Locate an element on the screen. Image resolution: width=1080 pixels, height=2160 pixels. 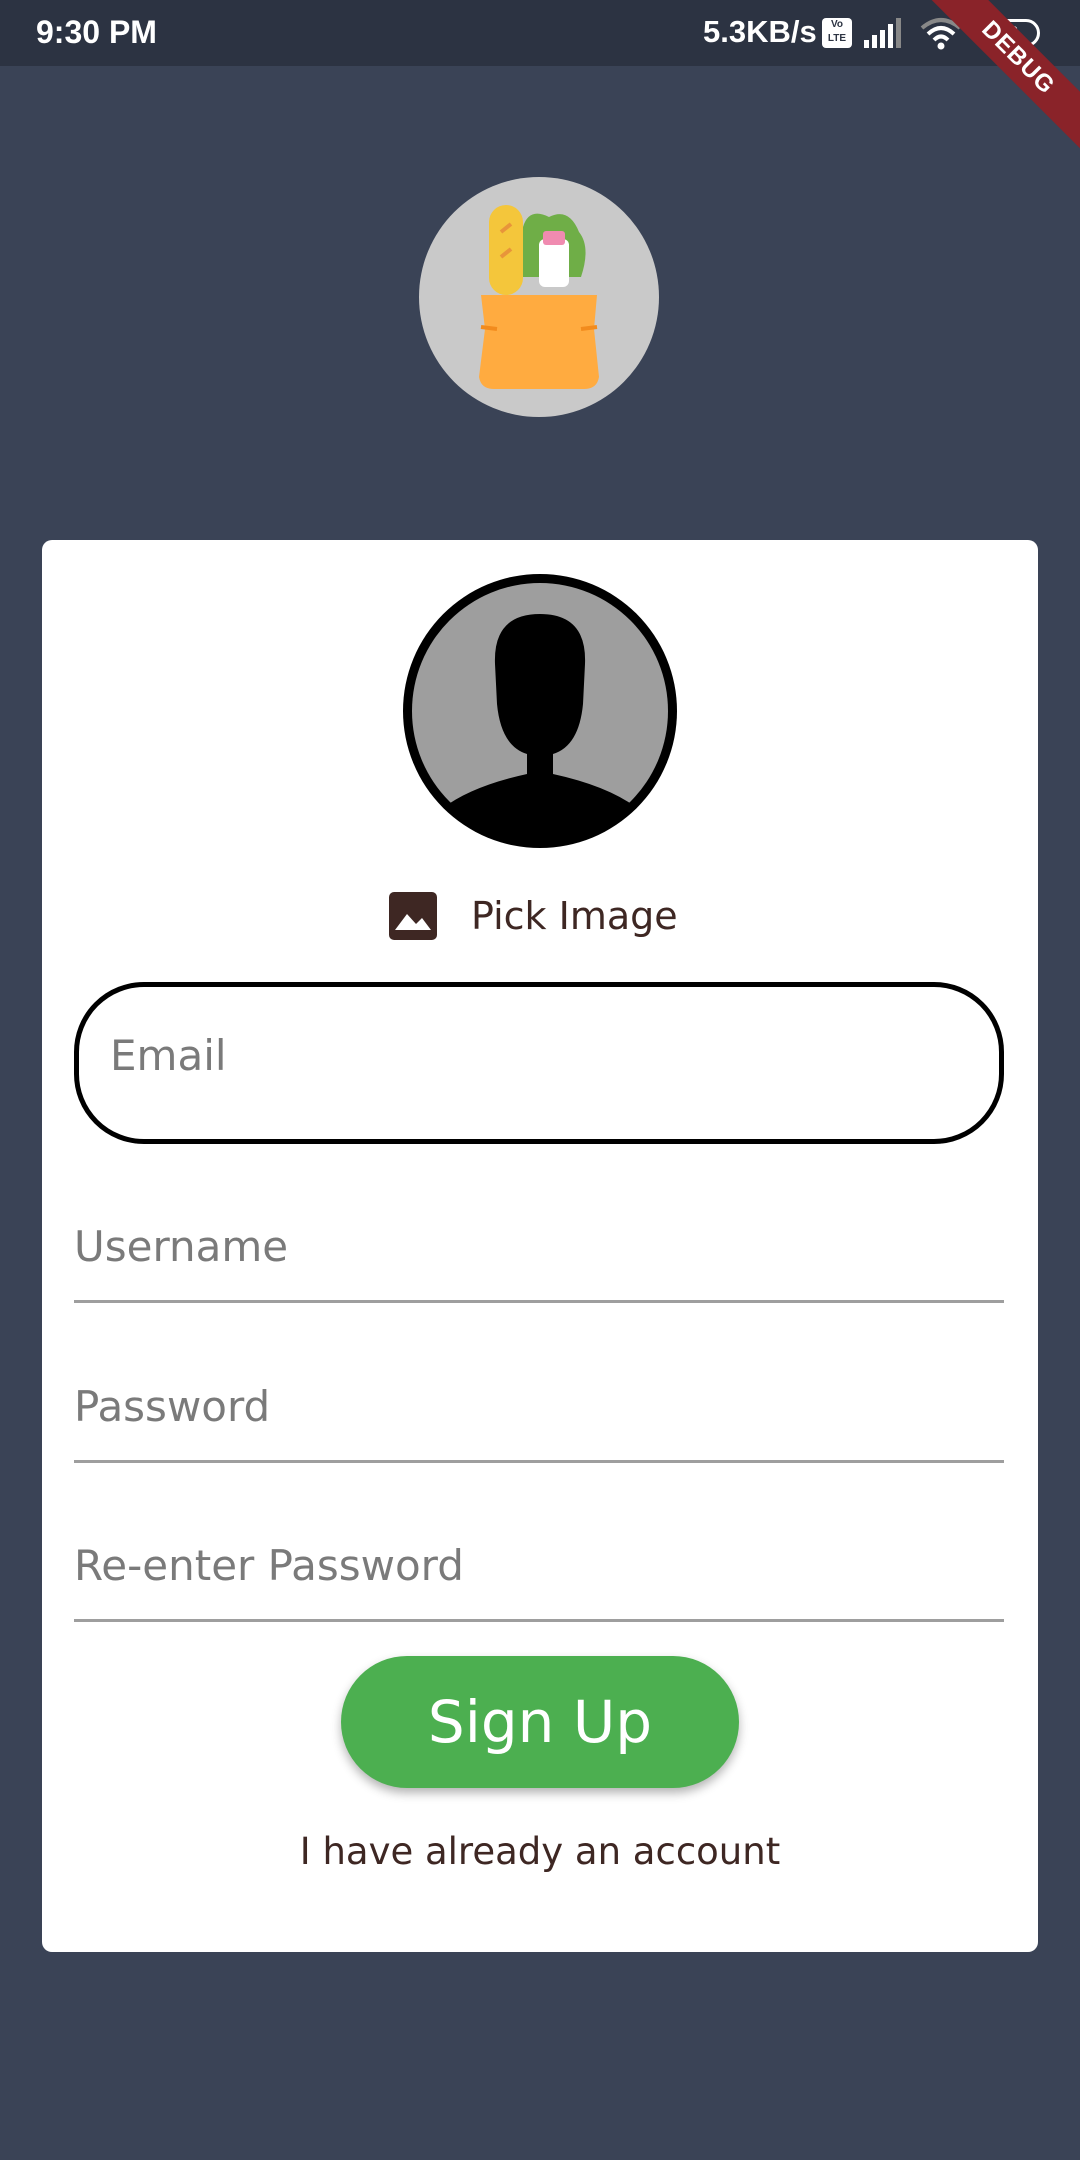
profile-avatar is located at coordinates (540, 711).